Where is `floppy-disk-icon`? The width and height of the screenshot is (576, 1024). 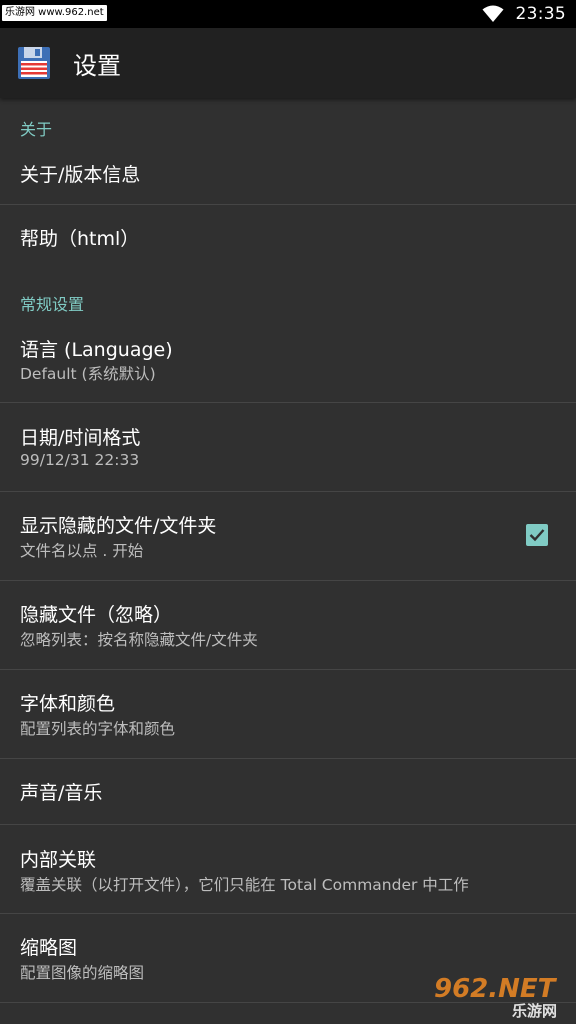
floppy-disk-icon is located at coordinates (34, 63).